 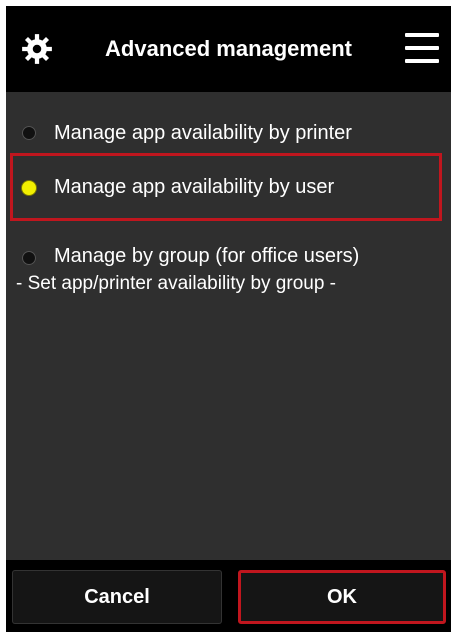 I want to click on option-label: Manage by group (for office users), so click(x=207, y=256).